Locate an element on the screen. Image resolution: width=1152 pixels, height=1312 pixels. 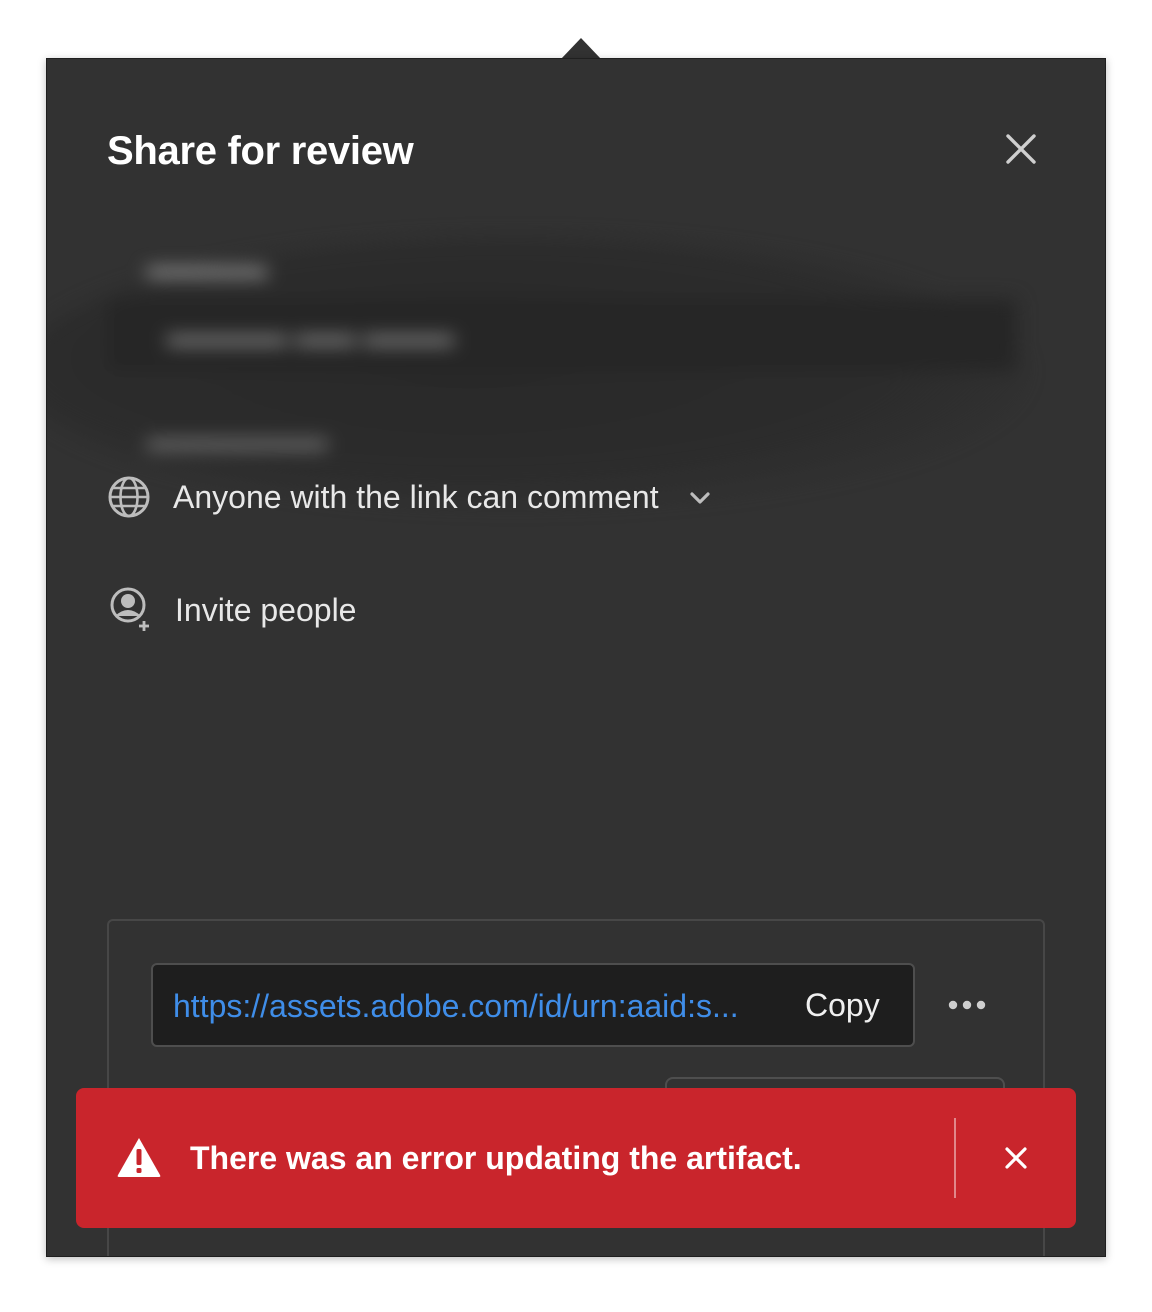
redacted-text: ▬▬▬▬ ▬▬ ▬▬▬ is located at coordinates (310, 335).